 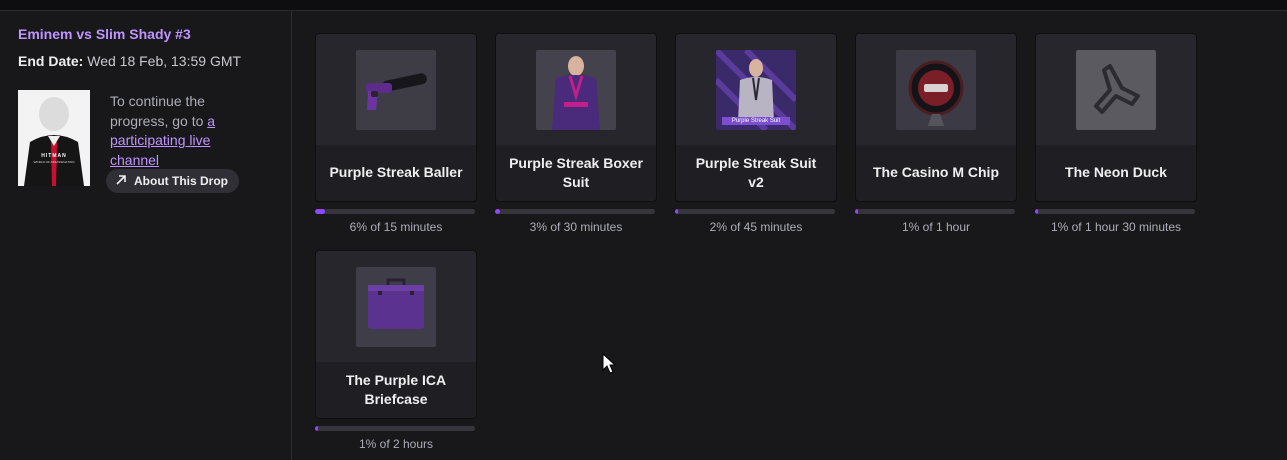 I want to click on end-date: End Date: Wed 18 Feb, 13:59 GMT, so click(x=129, y=61).